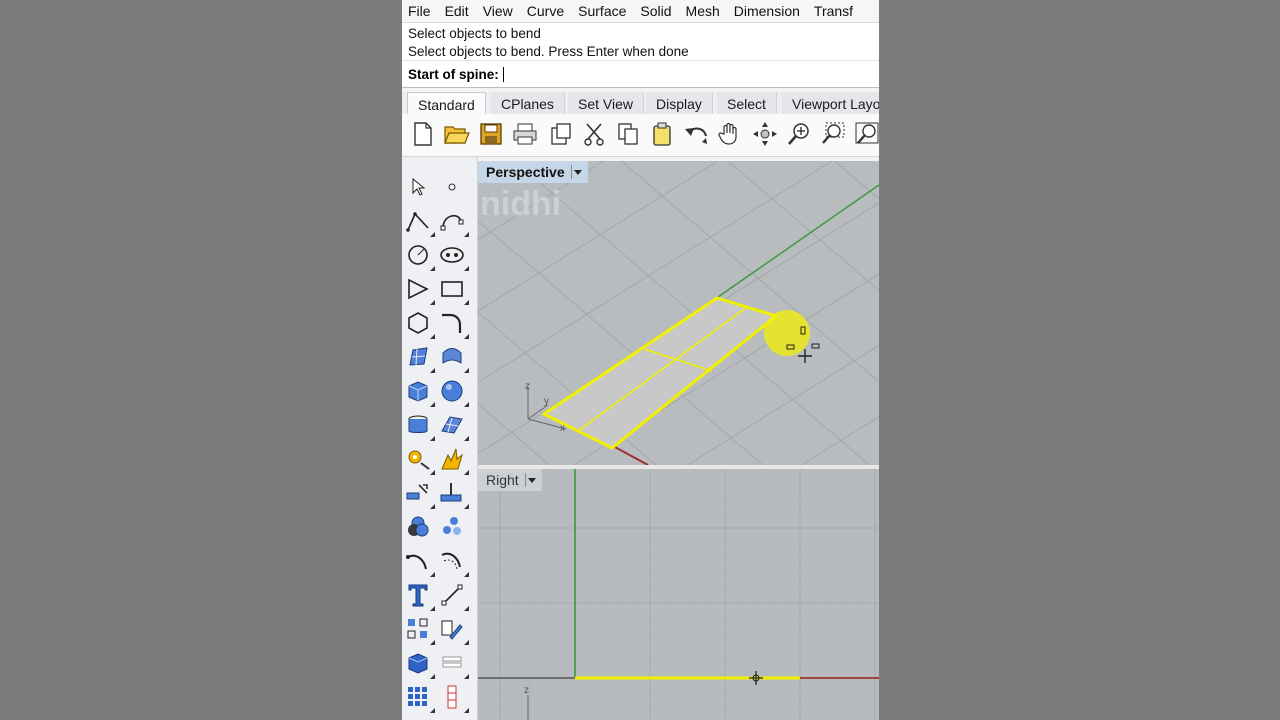 The image size is (1280, 720). I want to click on curve-icon, so click(453, 222).